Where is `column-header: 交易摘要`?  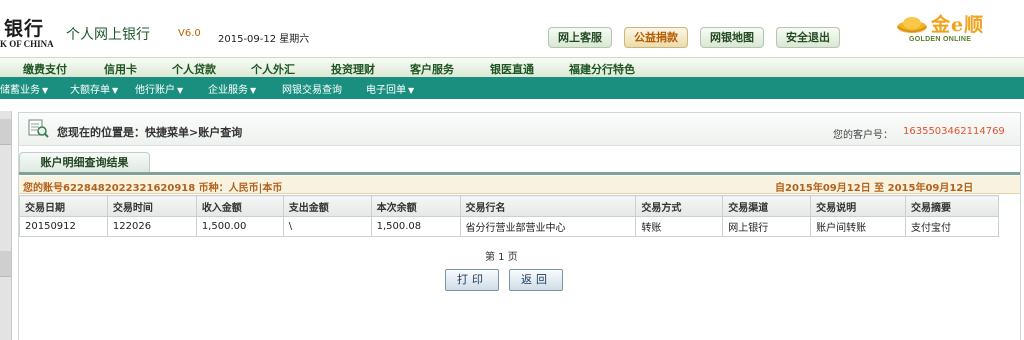 column-header: 交易摘要 is located at coordinates (952, 206).